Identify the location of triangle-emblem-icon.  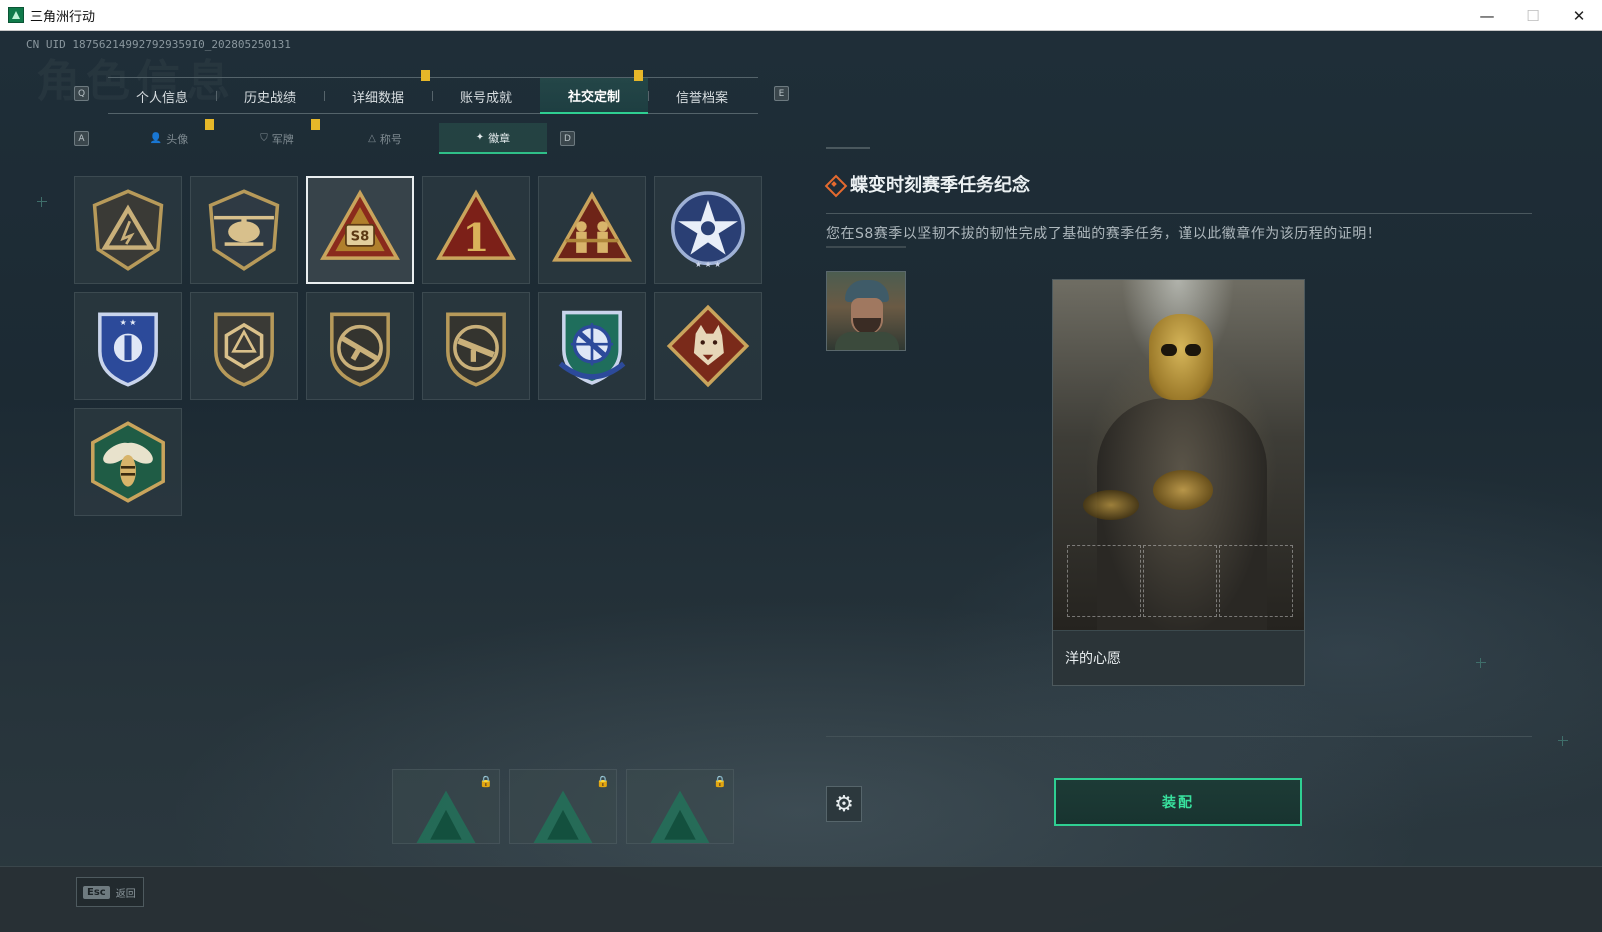
(128, 230).